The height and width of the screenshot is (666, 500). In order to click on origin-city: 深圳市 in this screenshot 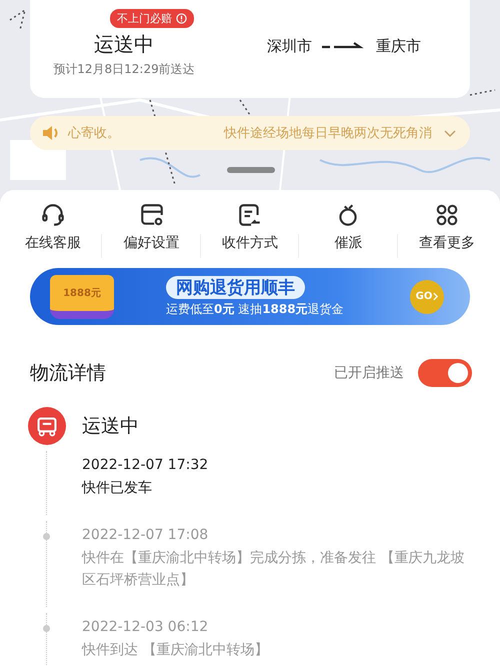, I will do `click(289, 46)`.